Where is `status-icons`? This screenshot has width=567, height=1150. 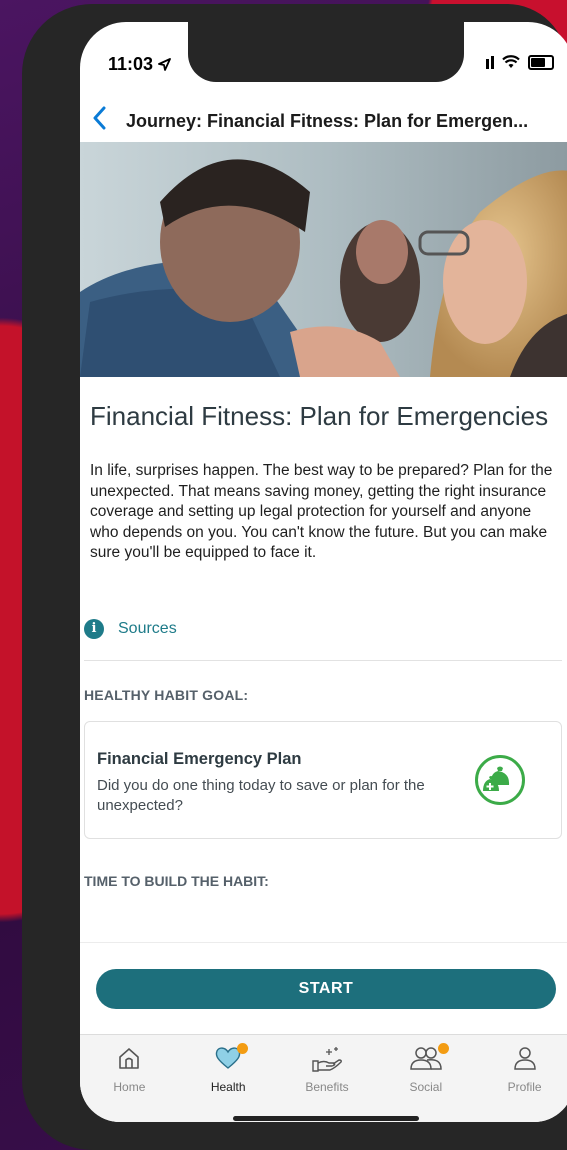 status-icons is located at coordinates (520, 62).